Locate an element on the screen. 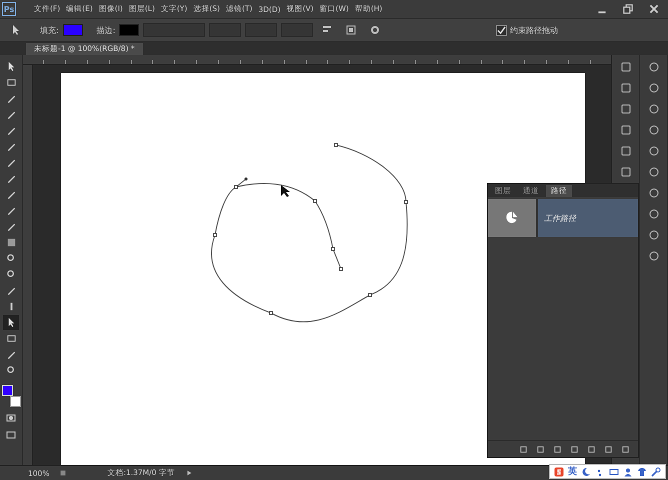  stroke-label: 描边: is located at coordinates (106, 30).